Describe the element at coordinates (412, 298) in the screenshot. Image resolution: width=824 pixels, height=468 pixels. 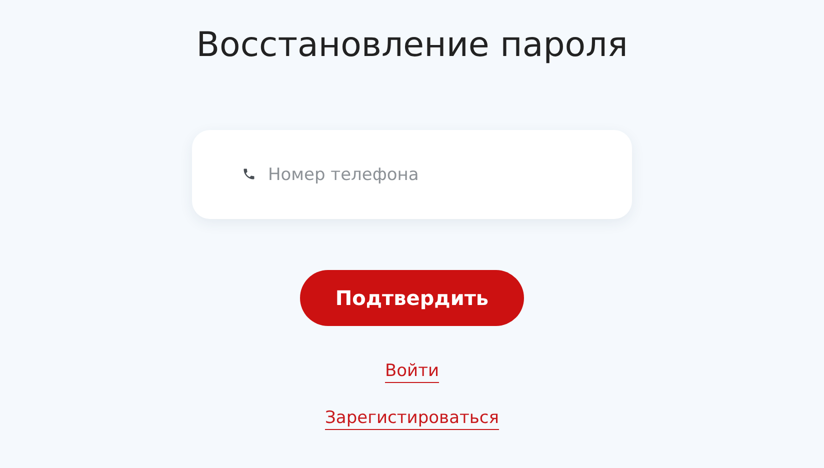
I see `submit-button: Подтвердить` at that location.